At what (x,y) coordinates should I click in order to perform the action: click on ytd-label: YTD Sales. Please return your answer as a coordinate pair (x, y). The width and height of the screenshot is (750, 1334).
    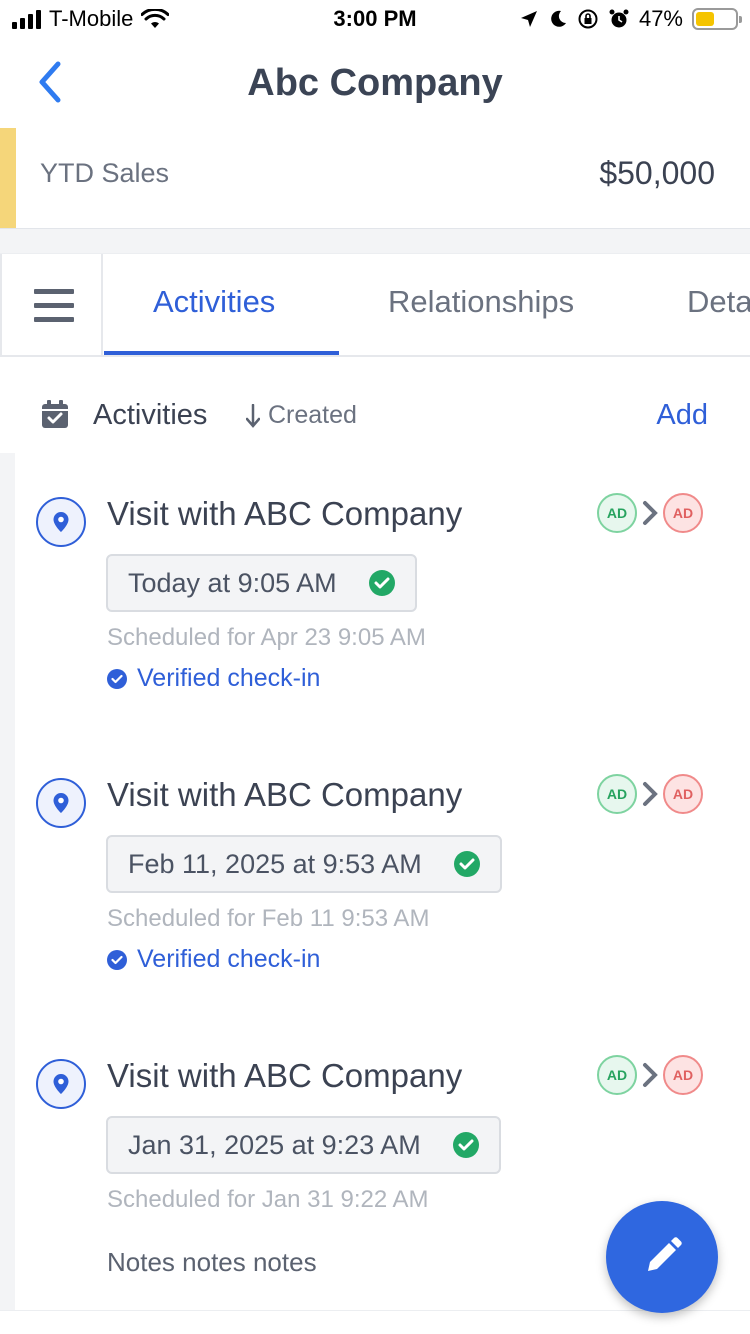
    Looking at the image, I should click on (105, 173).